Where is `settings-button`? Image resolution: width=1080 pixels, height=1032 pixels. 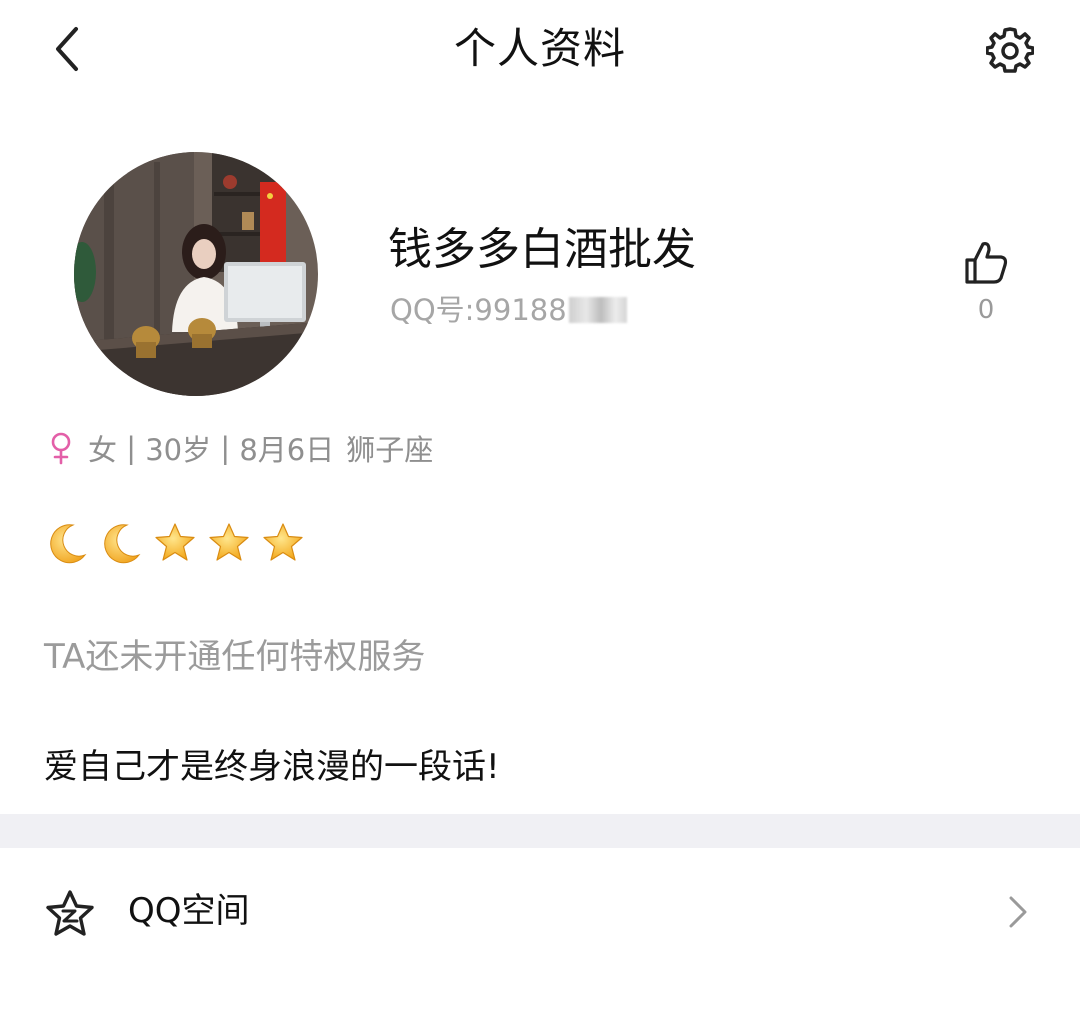
settings-button is located at coordinates (1010, 50).